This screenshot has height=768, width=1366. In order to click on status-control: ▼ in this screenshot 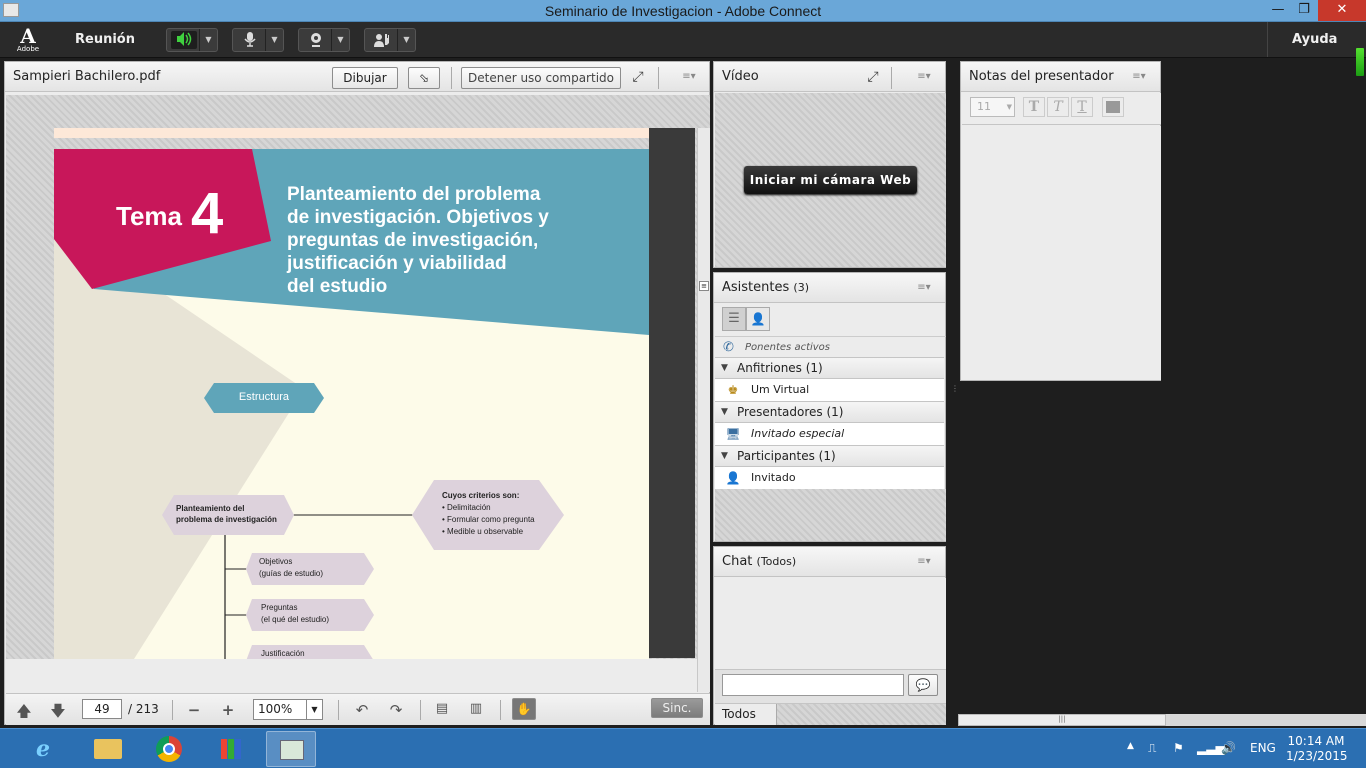, I will do `click(390, 40)`.